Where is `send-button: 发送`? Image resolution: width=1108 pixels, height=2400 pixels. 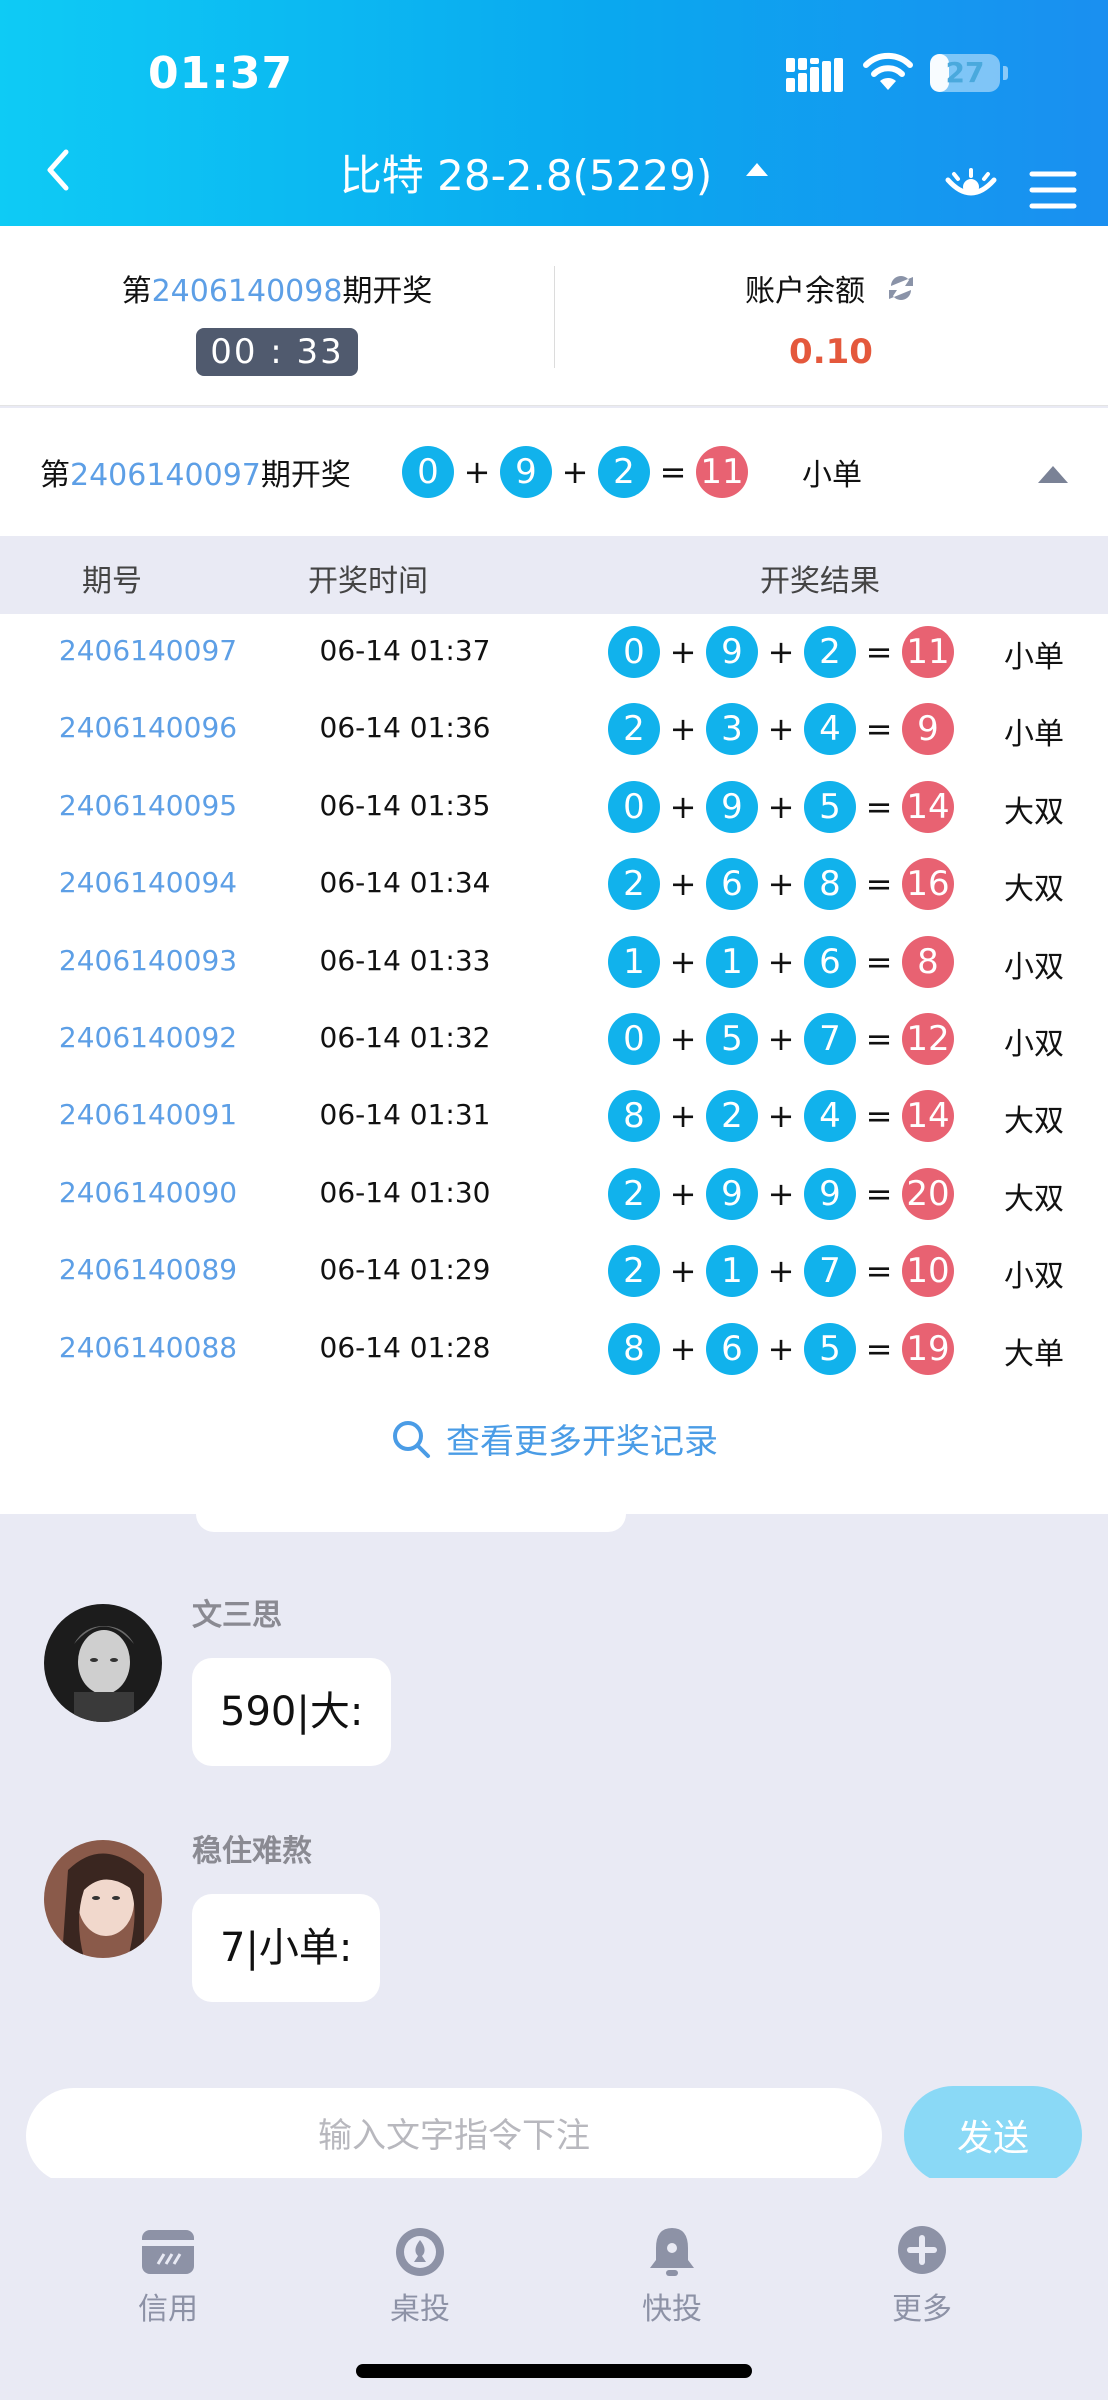 send-button: 发送 is located at coordinates (993, 2135).